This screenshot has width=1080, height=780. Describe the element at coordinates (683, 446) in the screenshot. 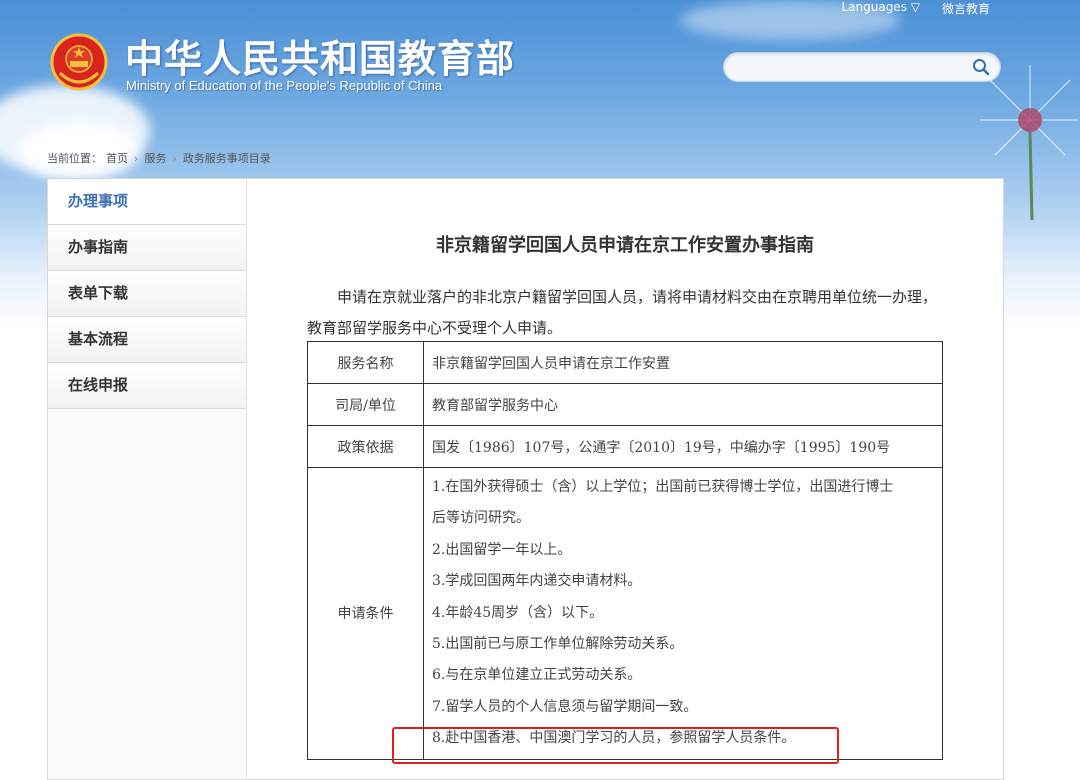

I see `table-value: 国发〔1986〕107号，公通字〔2010〕19号，中编办字〔1995〕190号` at that location.